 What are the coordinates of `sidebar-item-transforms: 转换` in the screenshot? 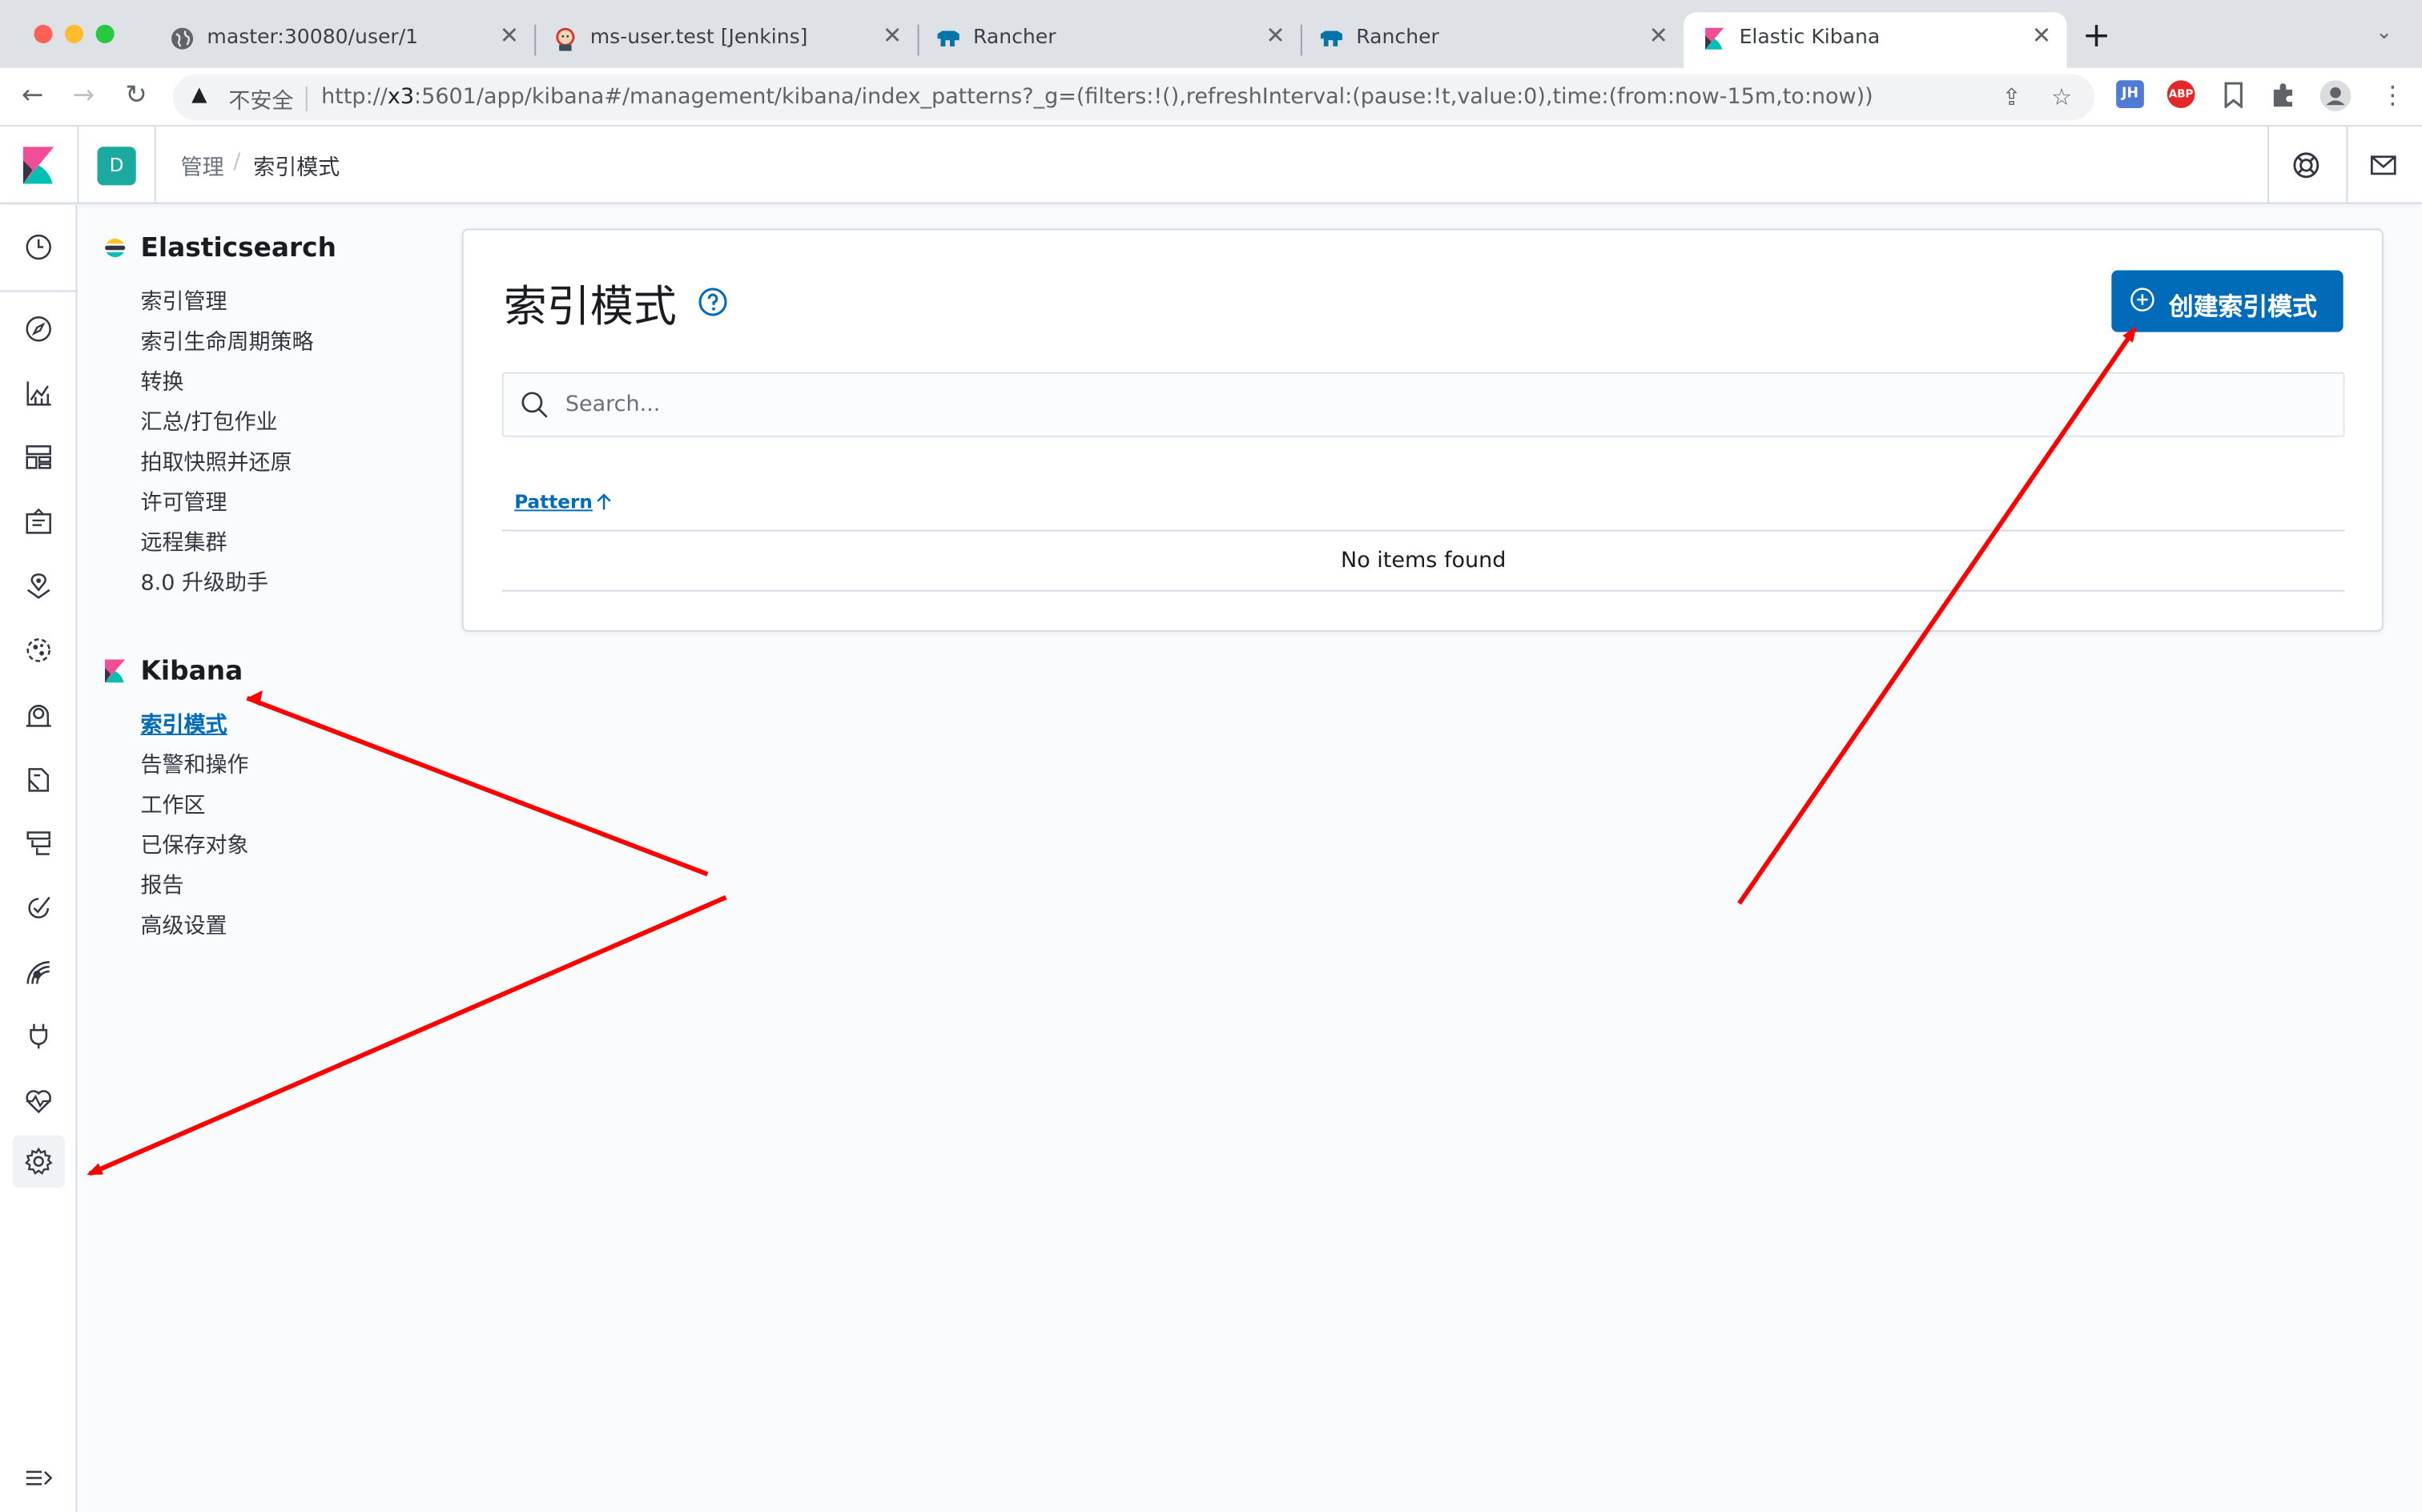 It's located at (162, 381).